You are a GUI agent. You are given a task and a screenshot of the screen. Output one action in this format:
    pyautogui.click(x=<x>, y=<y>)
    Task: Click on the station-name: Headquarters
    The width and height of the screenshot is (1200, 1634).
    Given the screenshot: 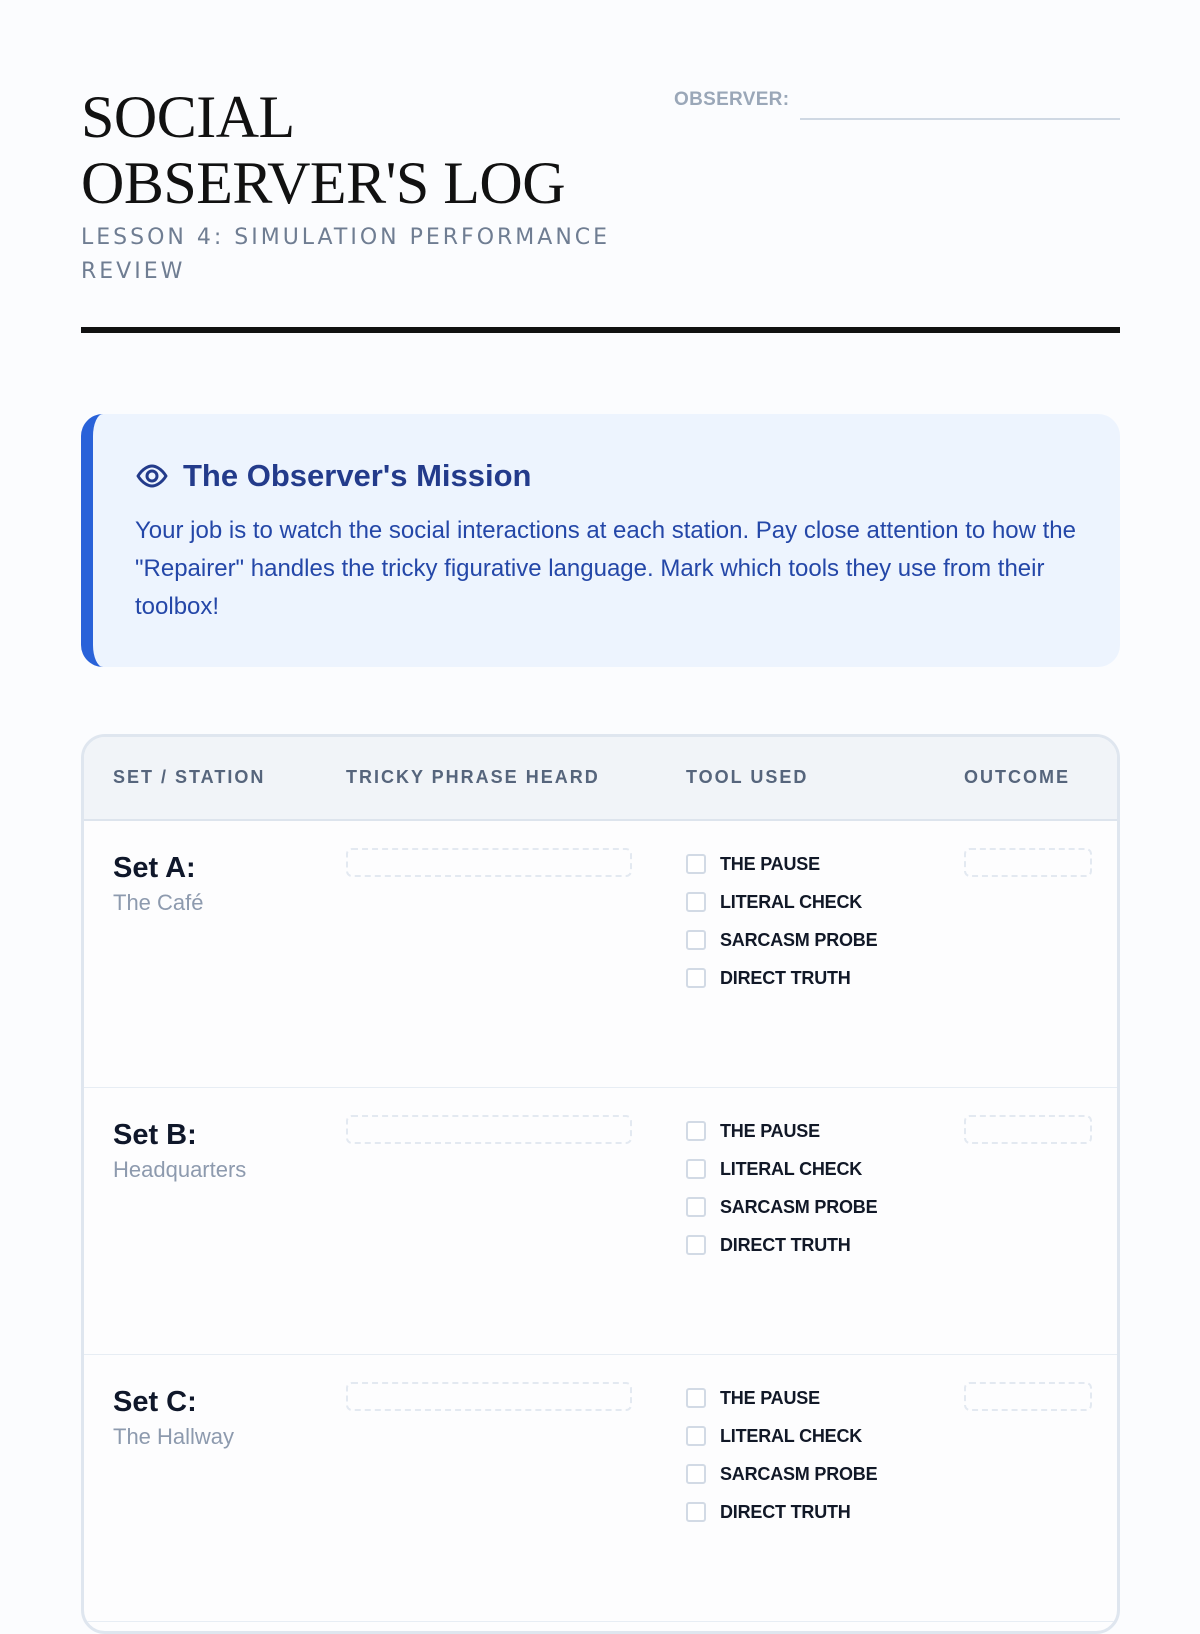 What is the action you would take?
    pyautogui.click(x=180, y=1169)
    